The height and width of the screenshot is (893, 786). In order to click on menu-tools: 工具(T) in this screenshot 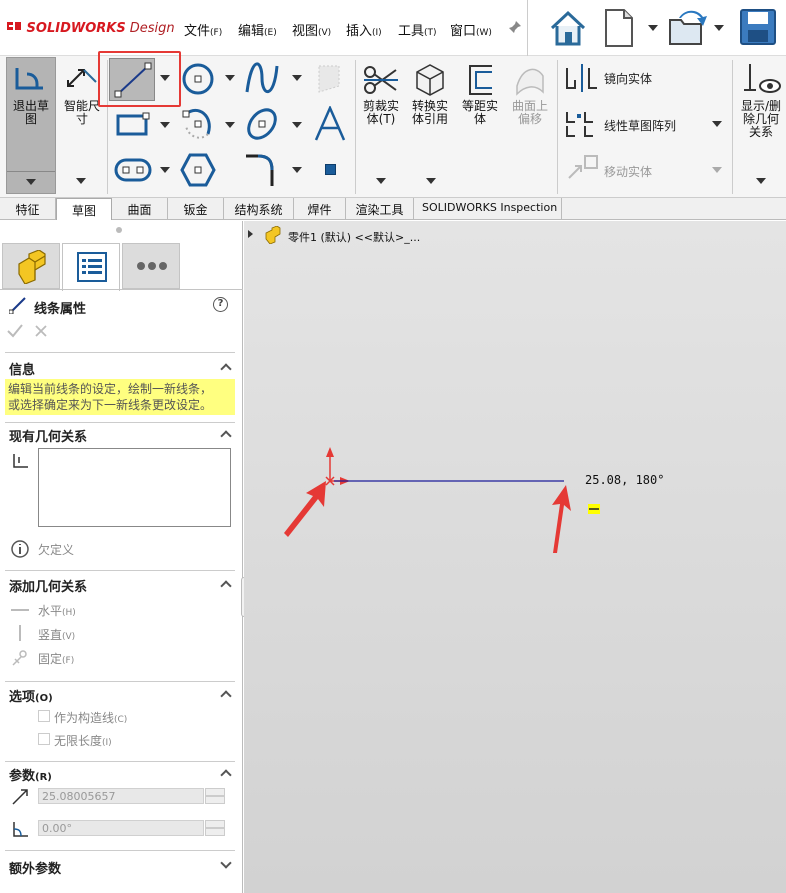, I will do `click(417, 29)`.